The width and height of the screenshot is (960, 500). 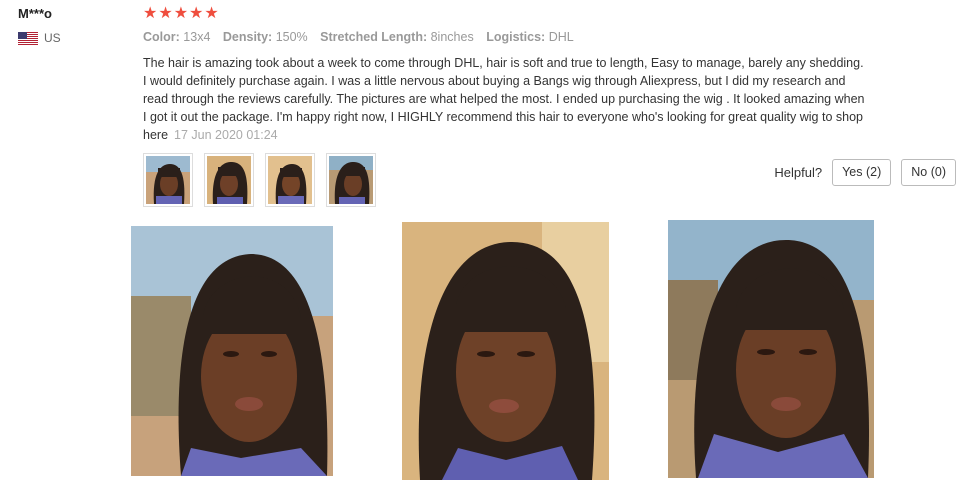 I want to click on attr-value-logistics: DHL, so click(x=561, y=37).